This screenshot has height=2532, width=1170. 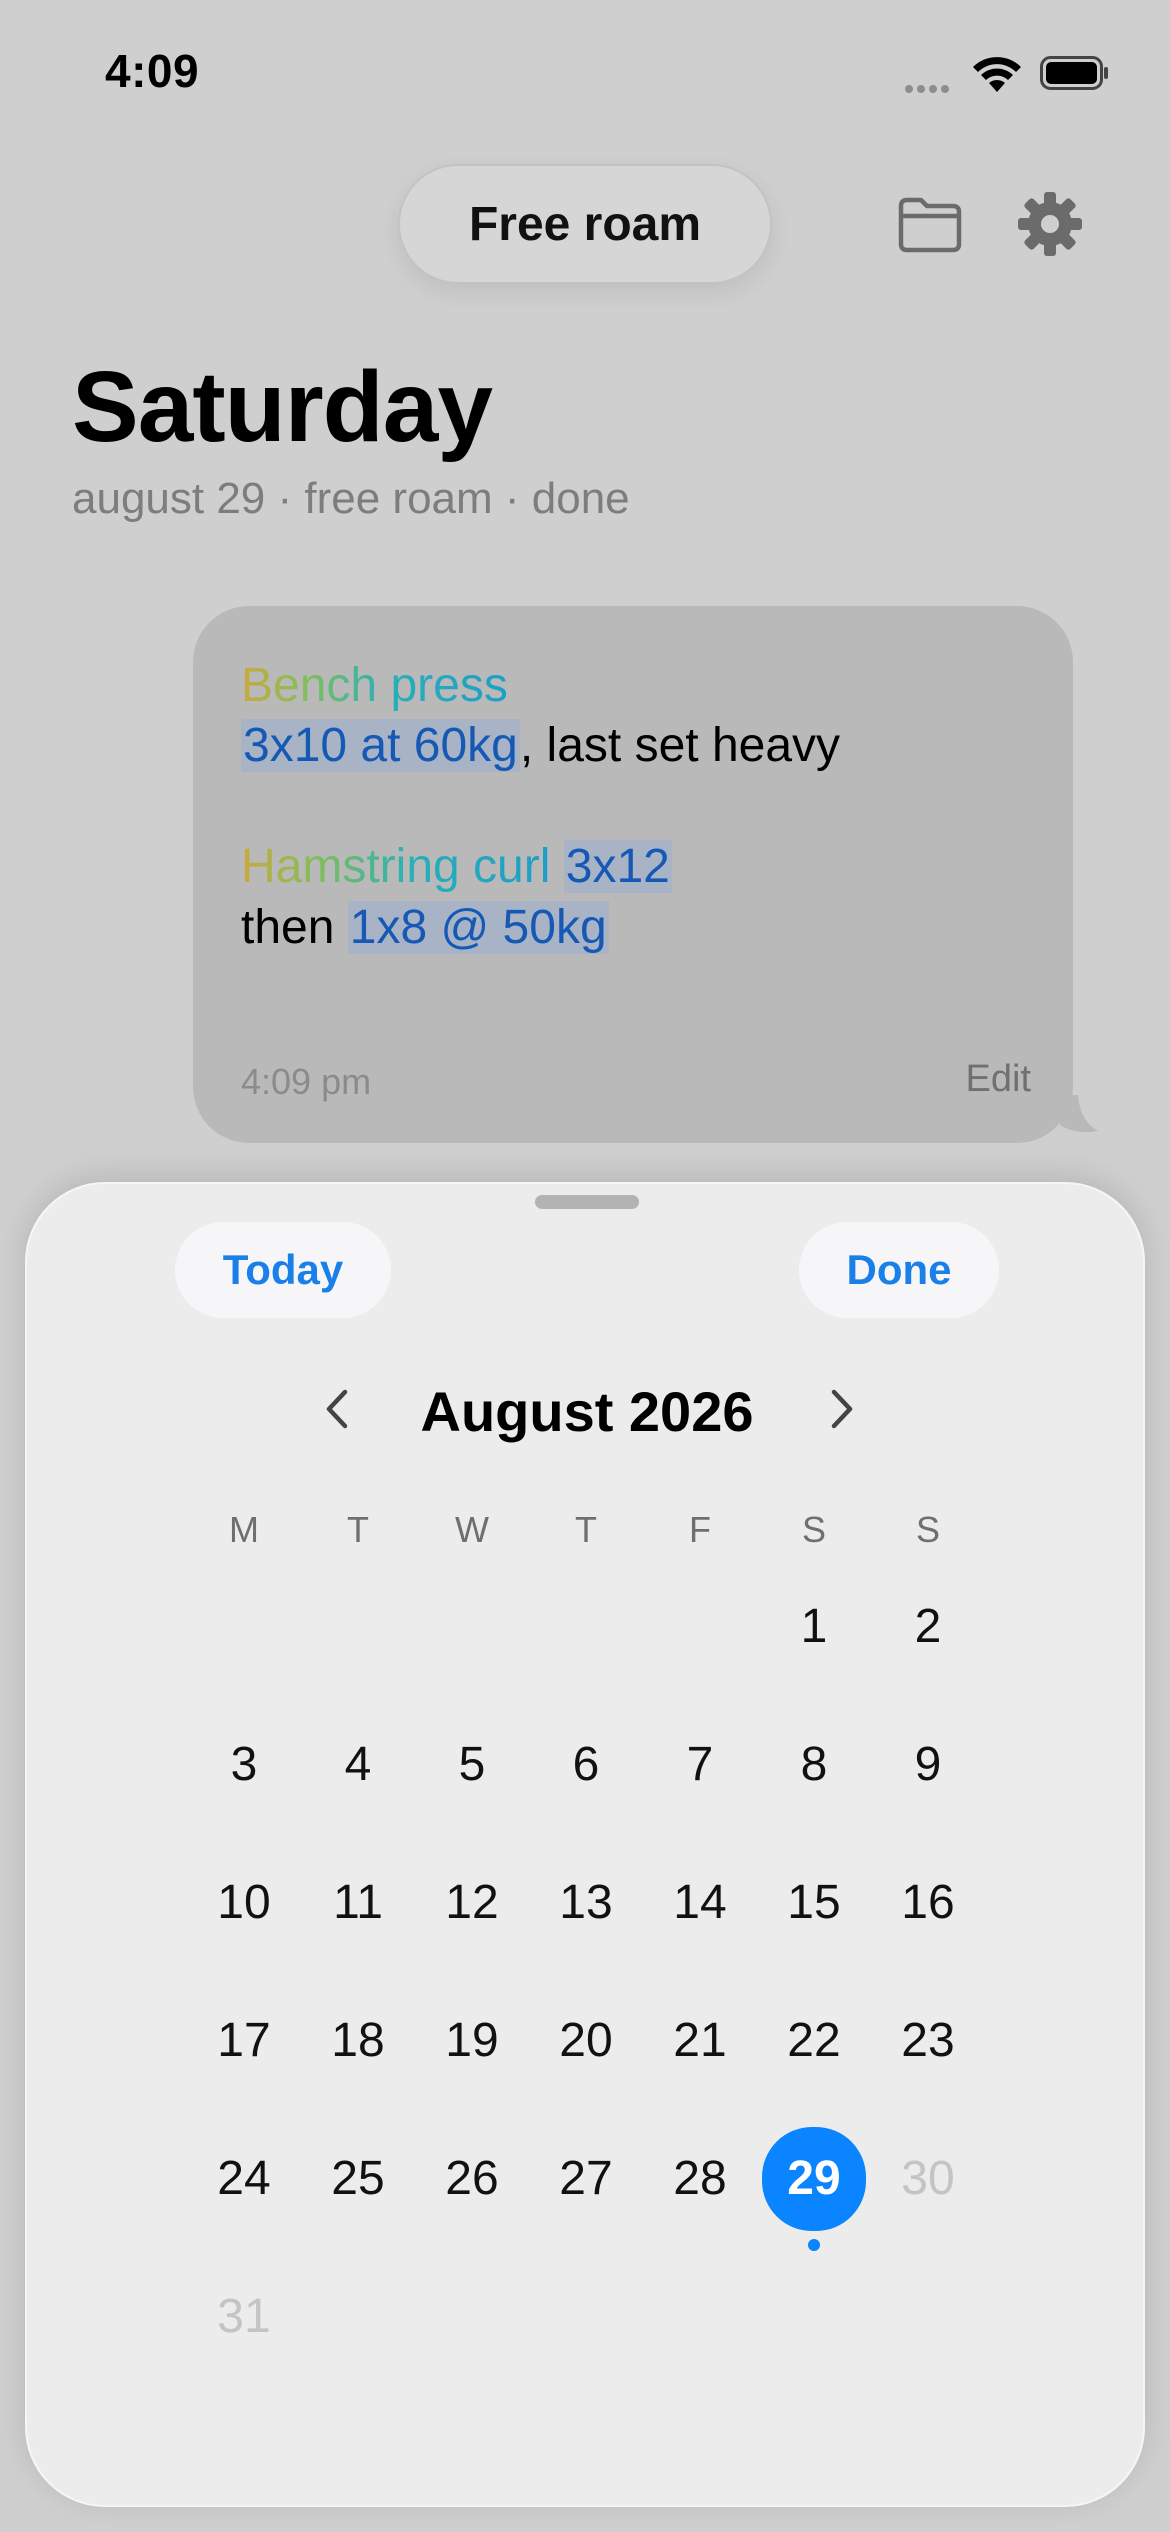 I want to click on calendar-day-disabled: 30, so click(x=928, y=2178).